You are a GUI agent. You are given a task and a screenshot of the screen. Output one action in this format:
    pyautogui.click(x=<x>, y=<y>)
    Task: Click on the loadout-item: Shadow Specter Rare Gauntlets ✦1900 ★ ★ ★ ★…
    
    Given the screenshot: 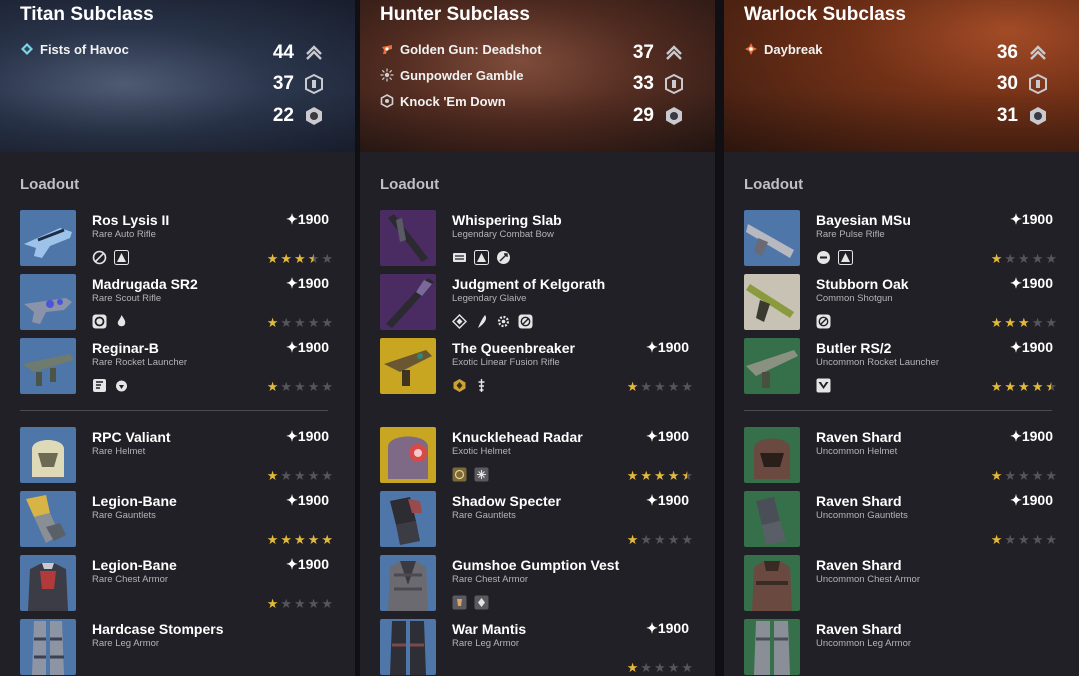 What is the action you would take?
    pyautogui.click(x=537, y=519)
    